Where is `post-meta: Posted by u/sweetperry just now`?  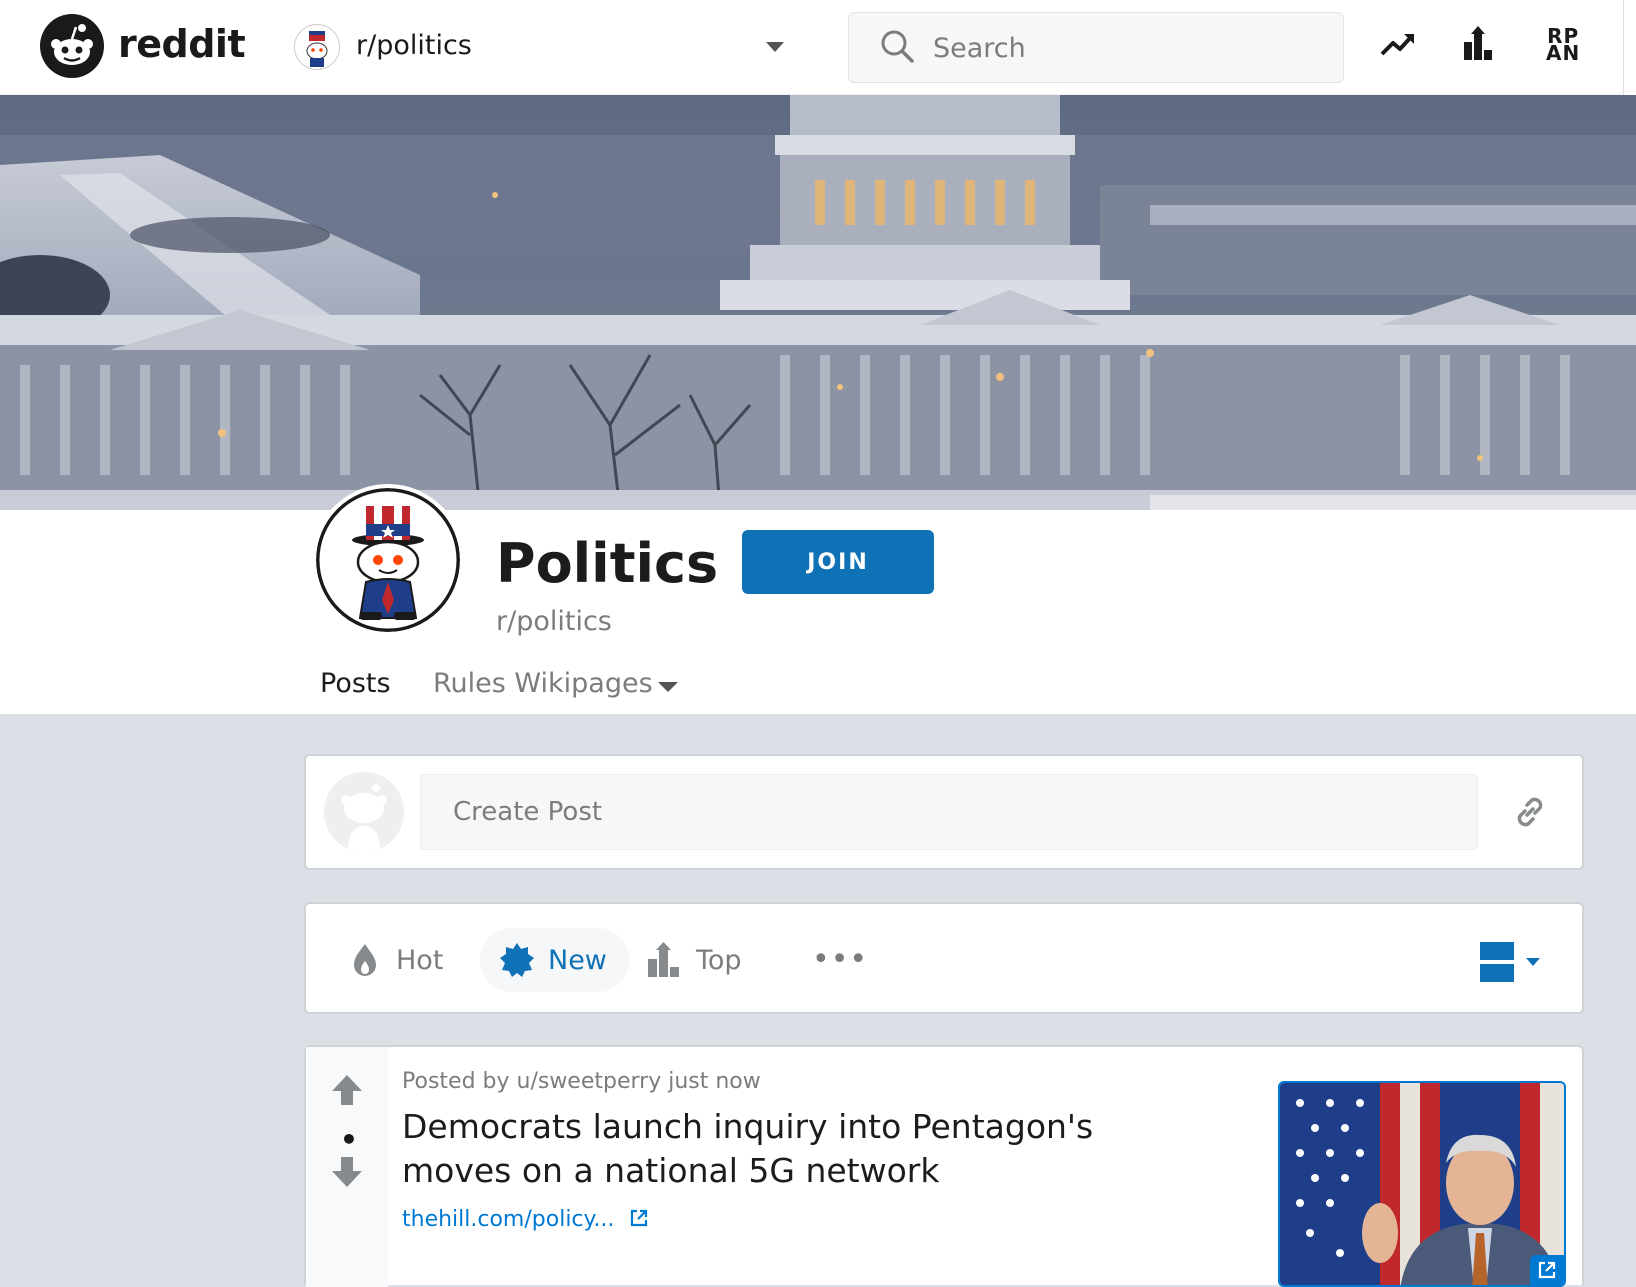 post-meta: Posted by u/sweetperry just now is located at coordinates (581, 1081).